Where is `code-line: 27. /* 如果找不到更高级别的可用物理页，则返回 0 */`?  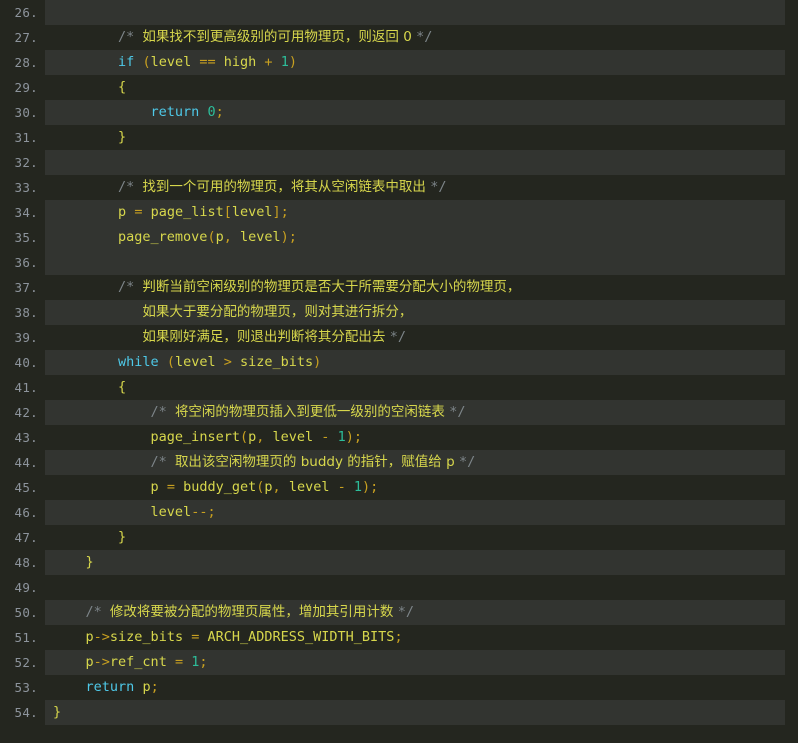
code-line: 27. /* 如果找不到更高级别的可用物理页，则返回 0 */ is located at coordinates (399, 37).